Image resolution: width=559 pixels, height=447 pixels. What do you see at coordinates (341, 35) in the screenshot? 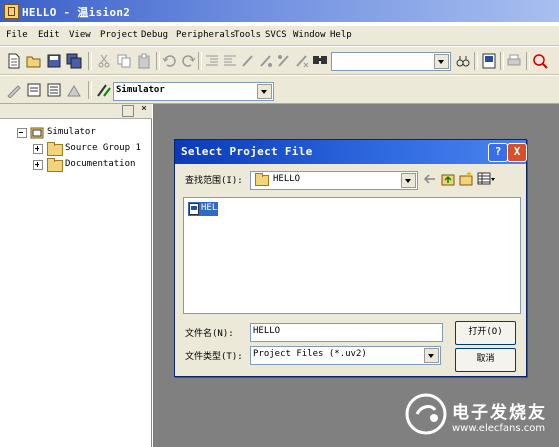
I see `menu-help: Help` at bounding box center [341, 35].